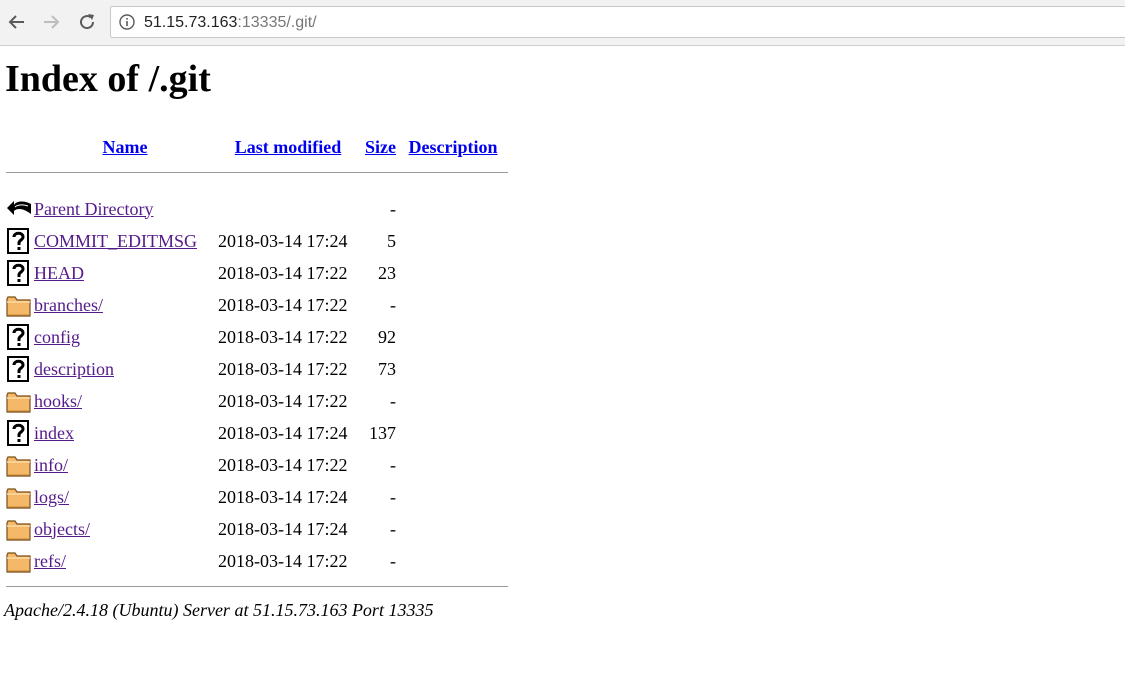  Describe the element at coordinates (57, 337) in the screenshot. I see `entry-link: config` at that location.